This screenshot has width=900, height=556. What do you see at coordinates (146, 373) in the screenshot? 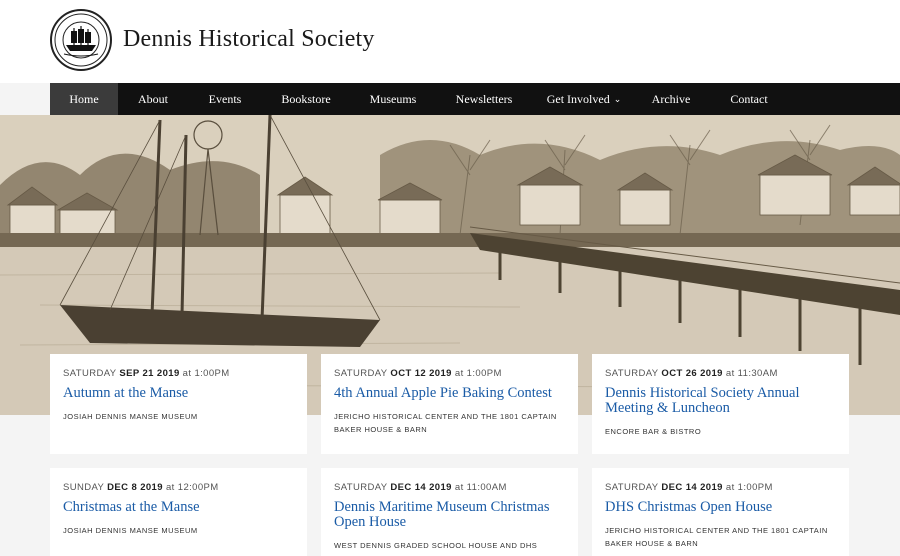
I see `event-date: SATURDAY SEP 21 2019 at 1:00PM` at bounding box center [146, 373].